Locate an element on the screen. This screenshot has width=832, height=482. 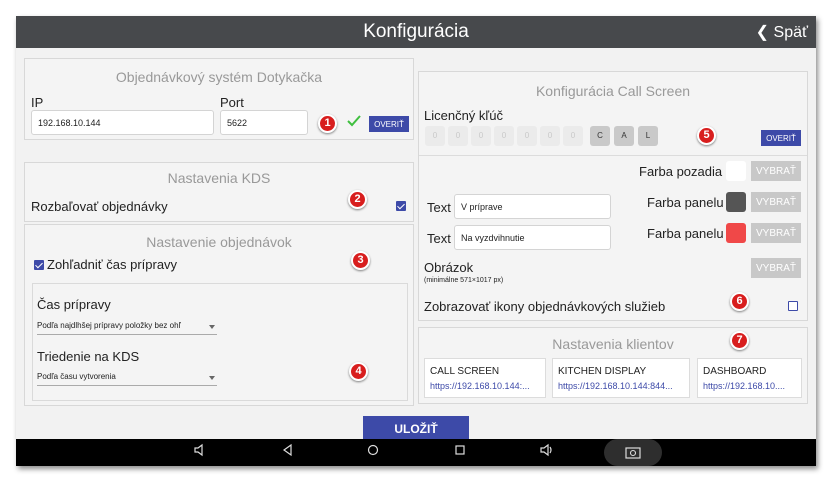
client-name: DASHBOARD is located at coordinates (735, 371).